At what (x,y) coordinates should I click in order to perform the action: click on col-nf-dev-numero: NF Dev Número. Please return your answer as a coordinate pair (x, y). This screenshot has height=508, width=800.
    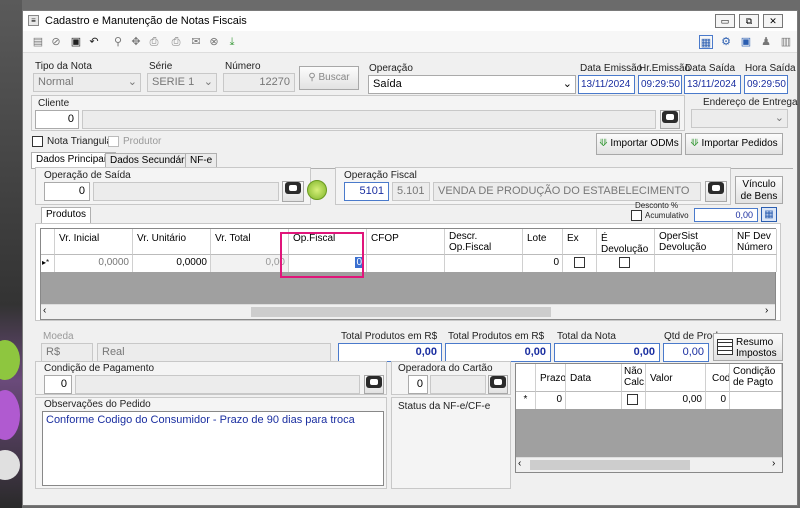
    Looking at the image, I should click on (755, 242).